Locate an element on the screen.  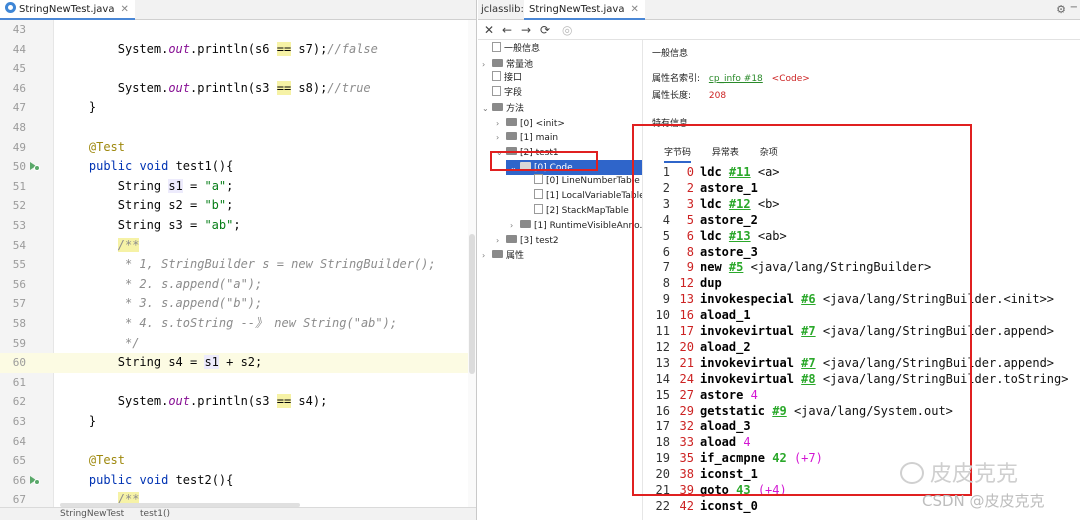
expand-arrow-icon: ⌄ is located at coordinates (487, 108).